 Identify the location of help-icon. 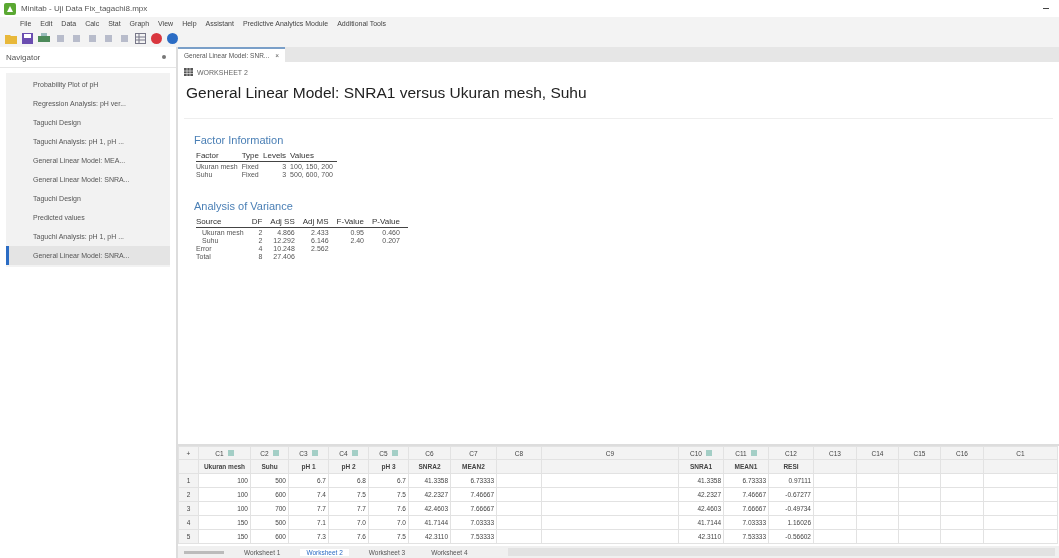
(172, 38).